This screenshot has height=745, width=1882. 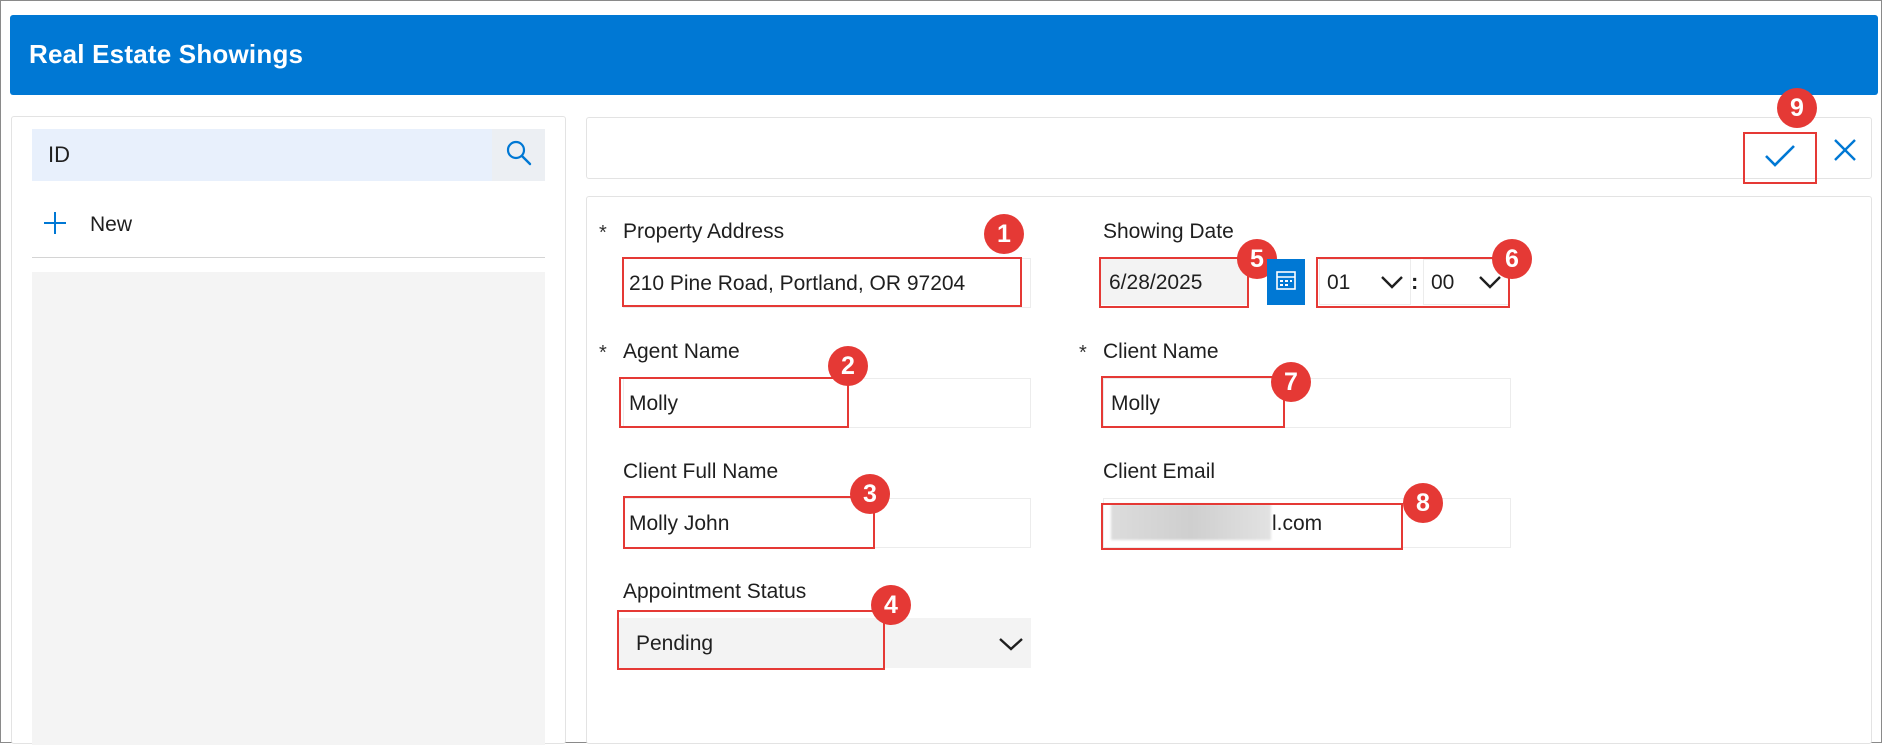 I want to click on client-email-label: Client Email, so click(x=1159, y=471).